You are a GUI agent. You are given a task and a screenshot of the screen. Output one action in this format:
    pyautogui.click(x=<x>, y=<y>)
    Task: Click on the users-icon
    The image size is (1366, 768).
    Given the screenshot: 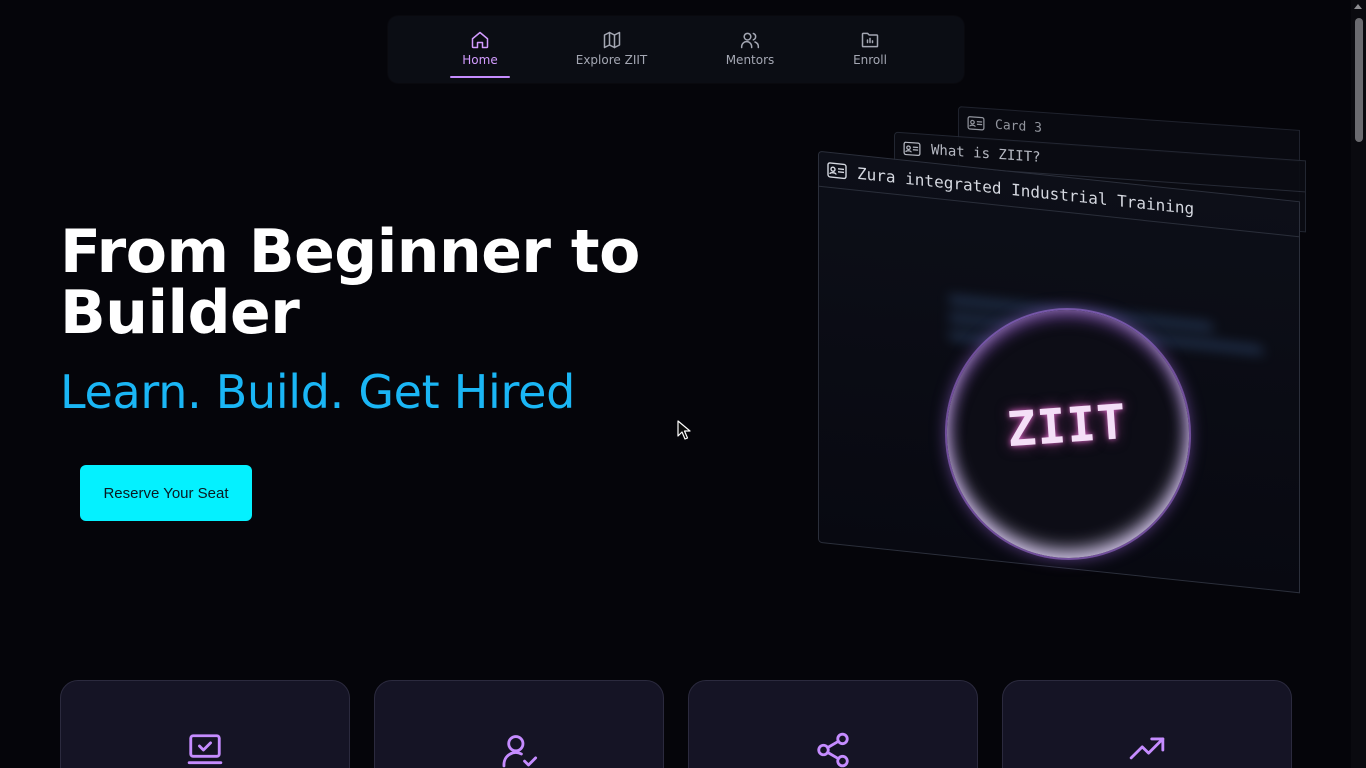 What is the action you would take?
    pyautogui.click(x=750, y=40)
    